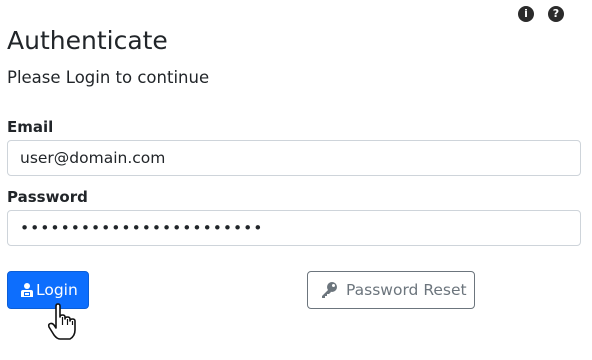  Describe the element at coordinates (406, 290) in the screenshot. I see `password-reset-label: Password Reset` at that location.